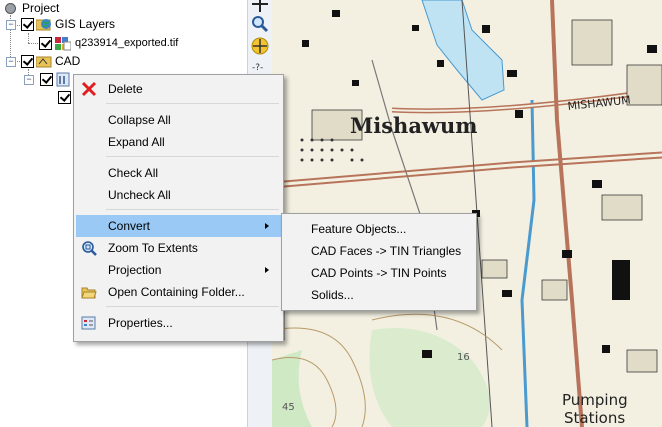 This screenshot has height=427, width=662. I want to click on submenu-item-cad-points-tin: CAD Points -> TIN Points, so click(379, 273).